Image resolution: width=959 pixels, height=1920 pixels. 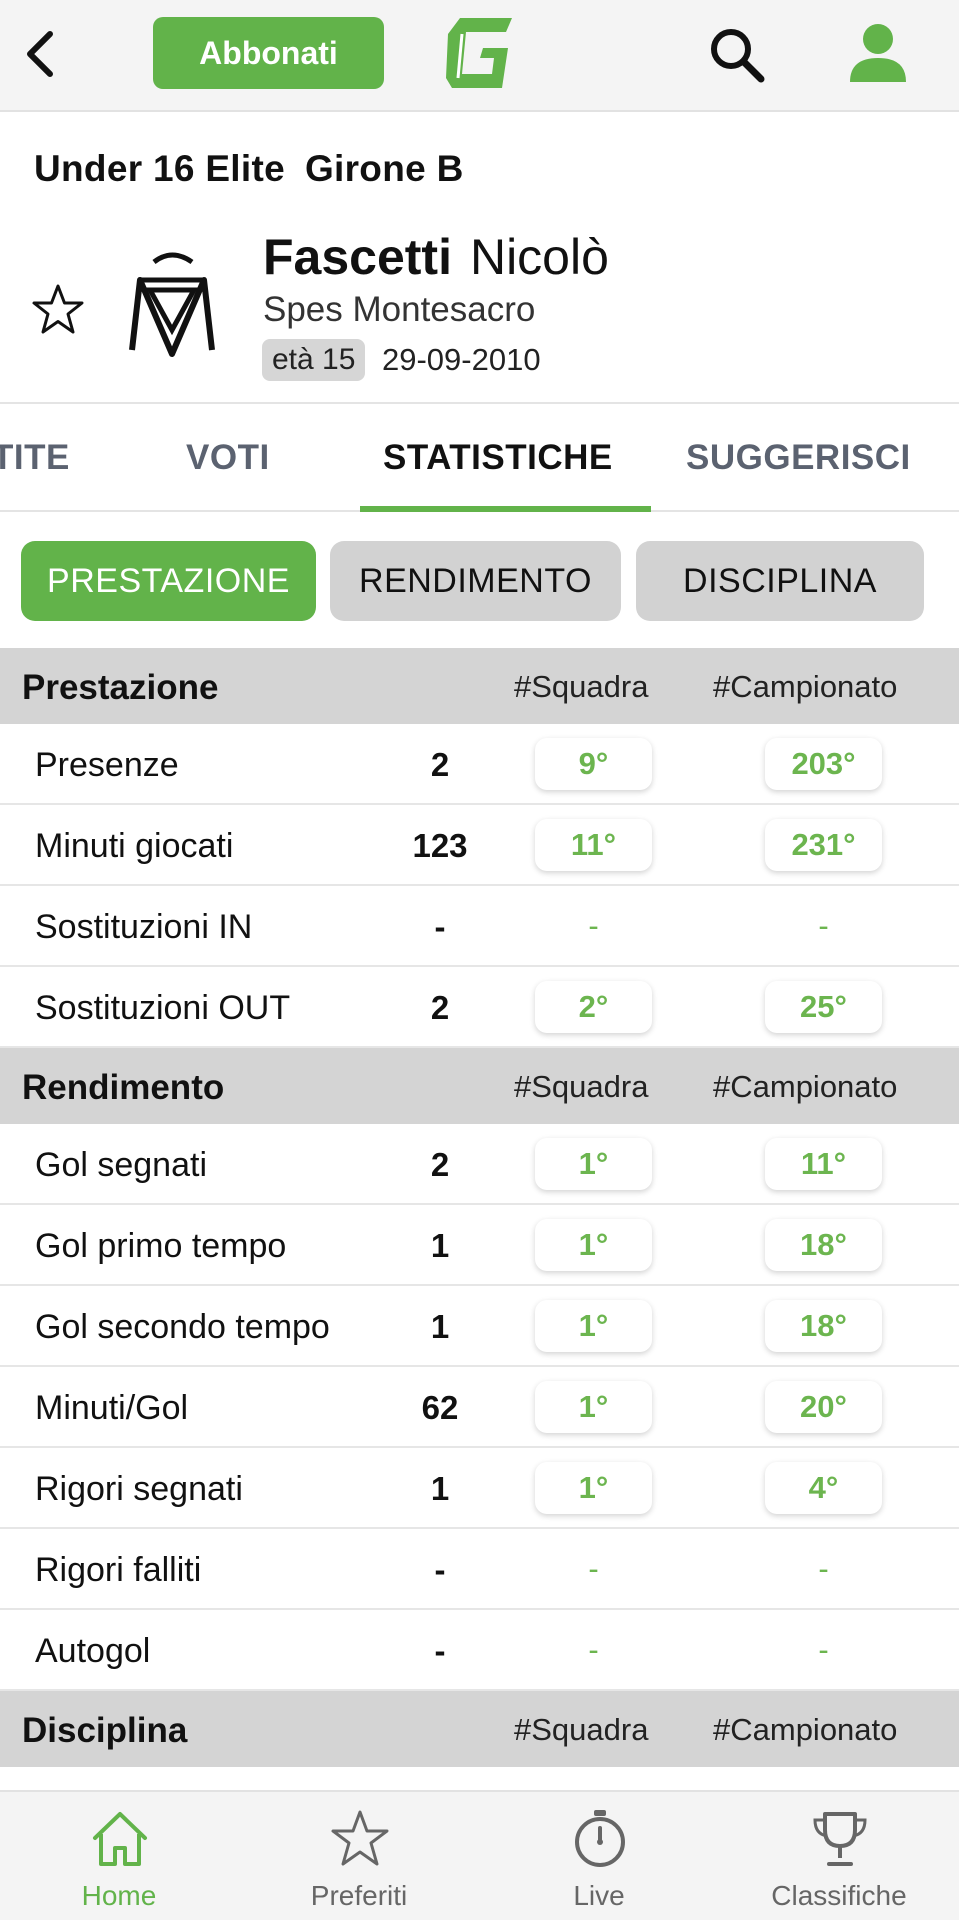 I want to click on section-title: Prestazione, so click(x=120, y=687).